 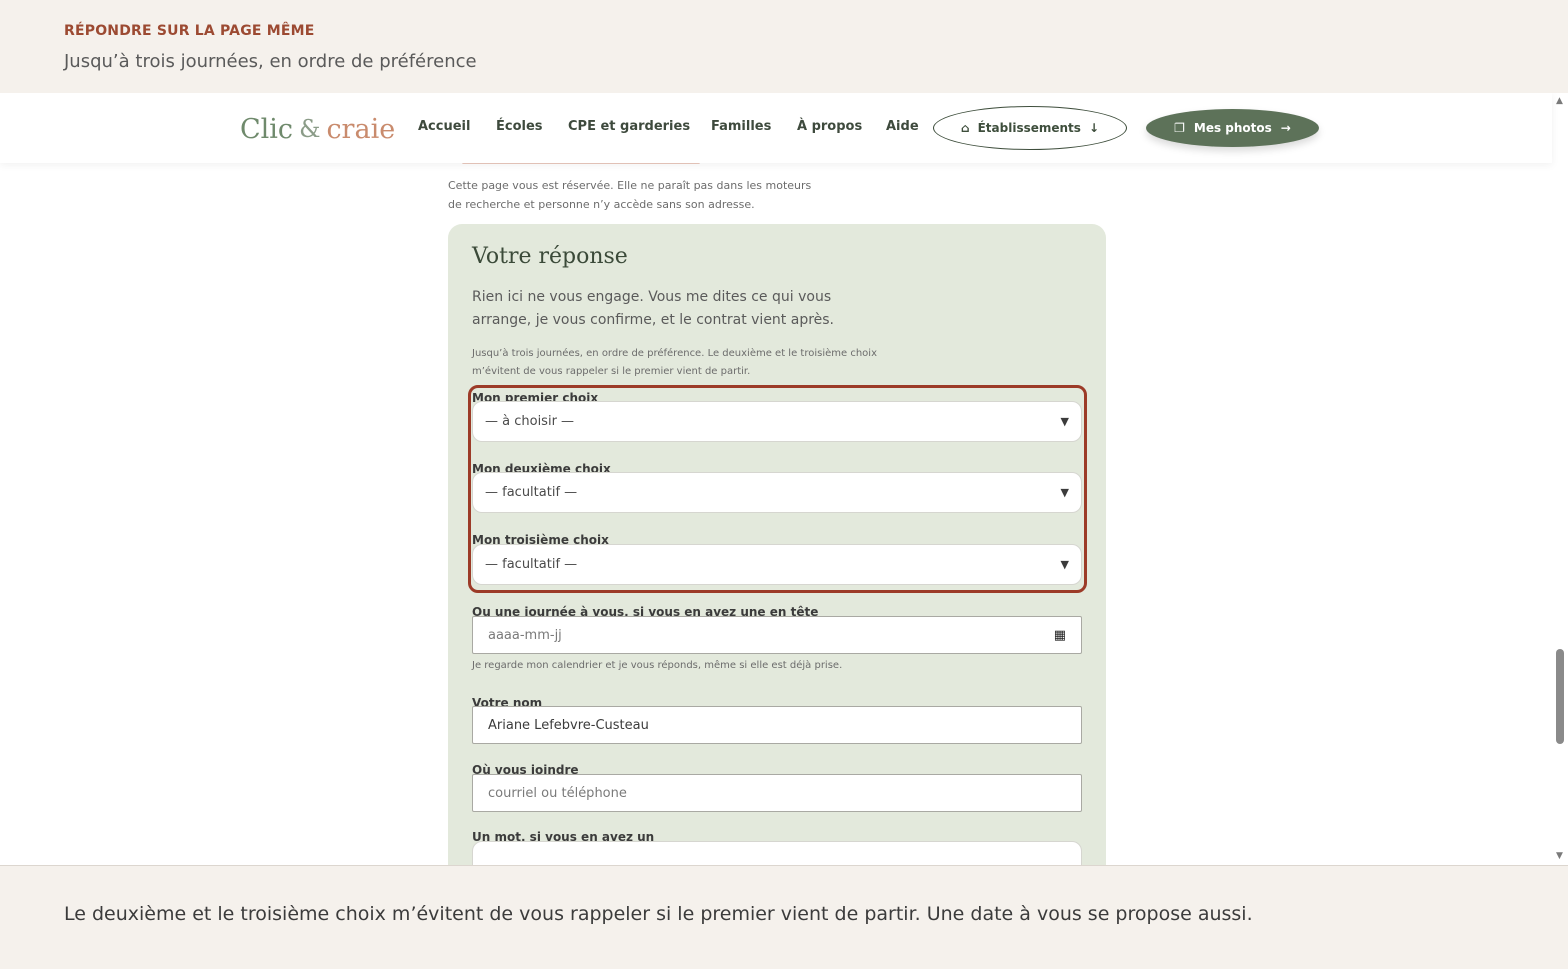 I want to click on choice1-select: — à choisir — ▼, so click(x=777, y=421).